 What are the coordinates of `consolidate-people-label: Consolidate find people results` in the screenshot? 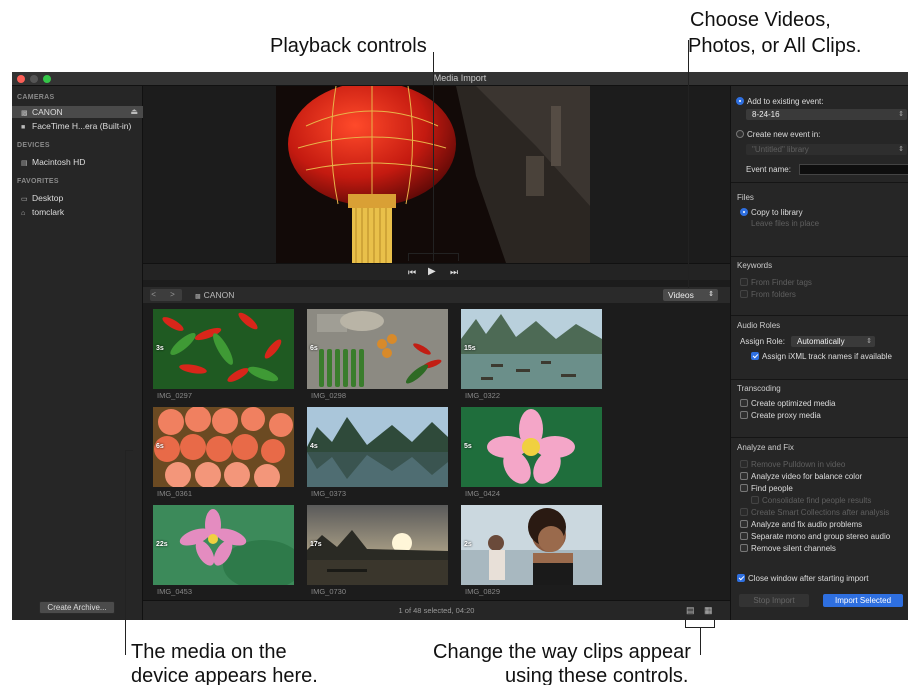 It's located at (817, 500).